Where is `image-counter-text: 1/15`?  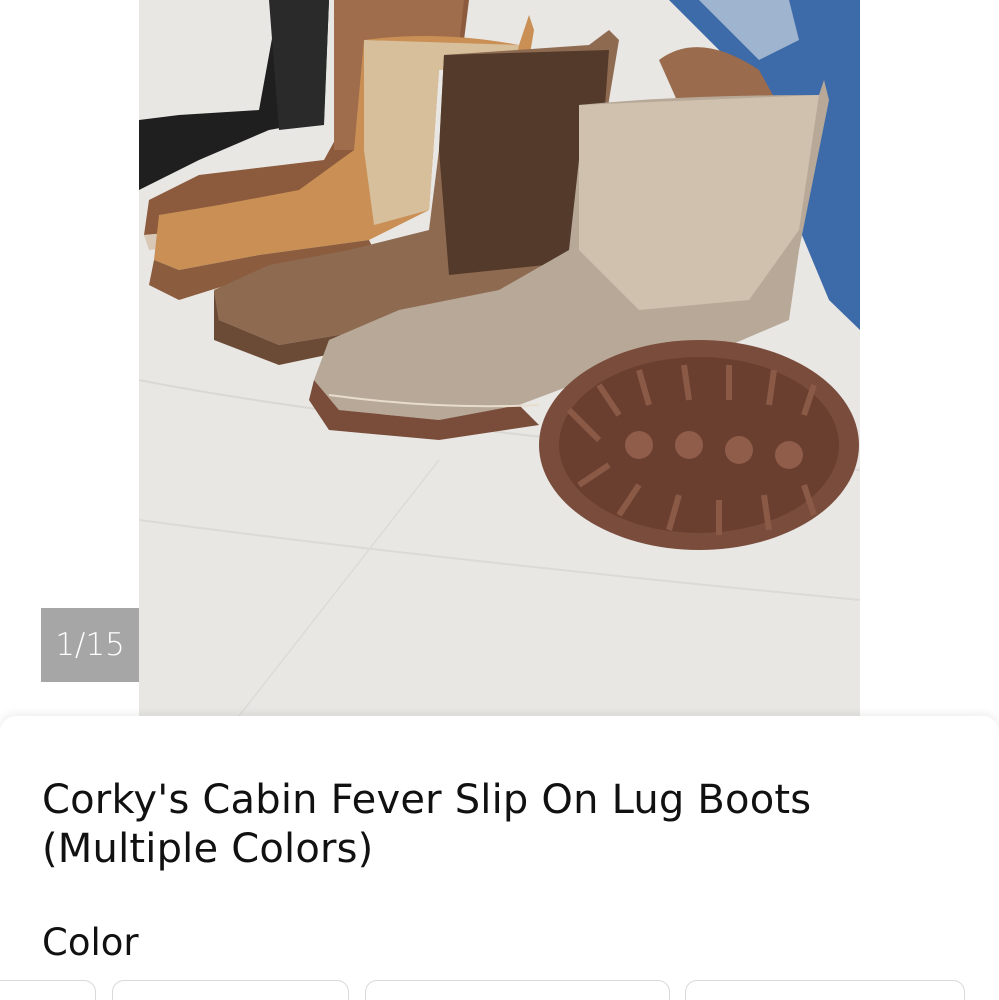 image-counter-text: 1/15 is located at coordinates (90, 645).